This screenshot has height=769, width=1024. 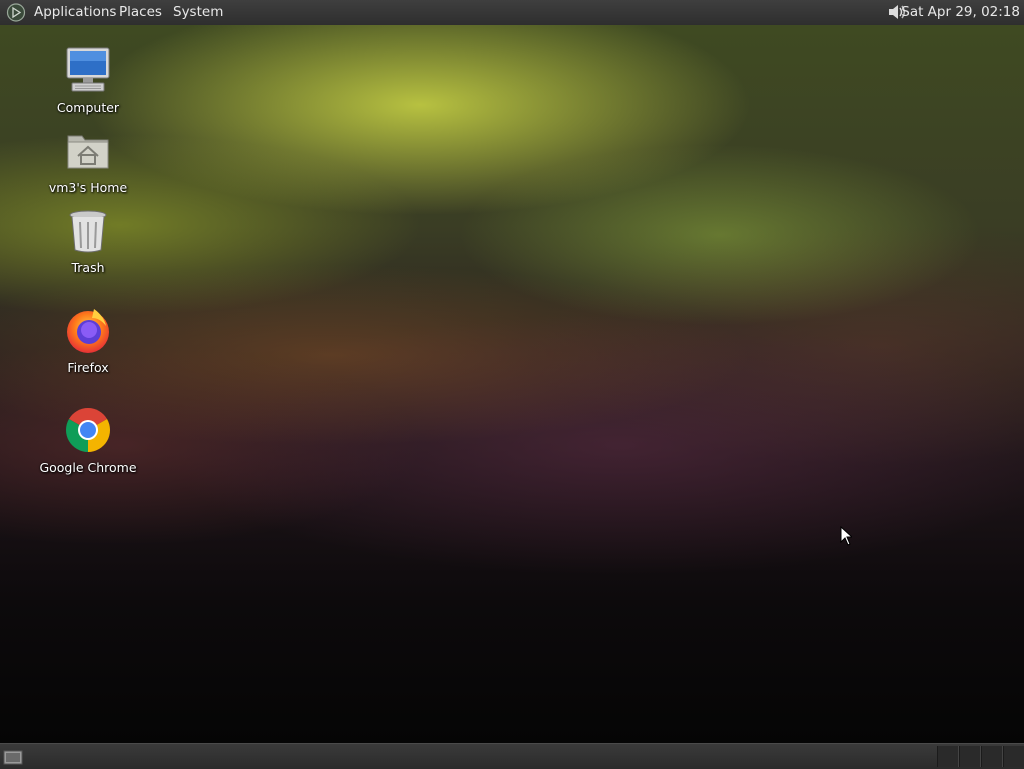 What do you see at coordinates (88, 331) in the screenshot?
I see `firefox-icon` at bounding box center [88, 331].